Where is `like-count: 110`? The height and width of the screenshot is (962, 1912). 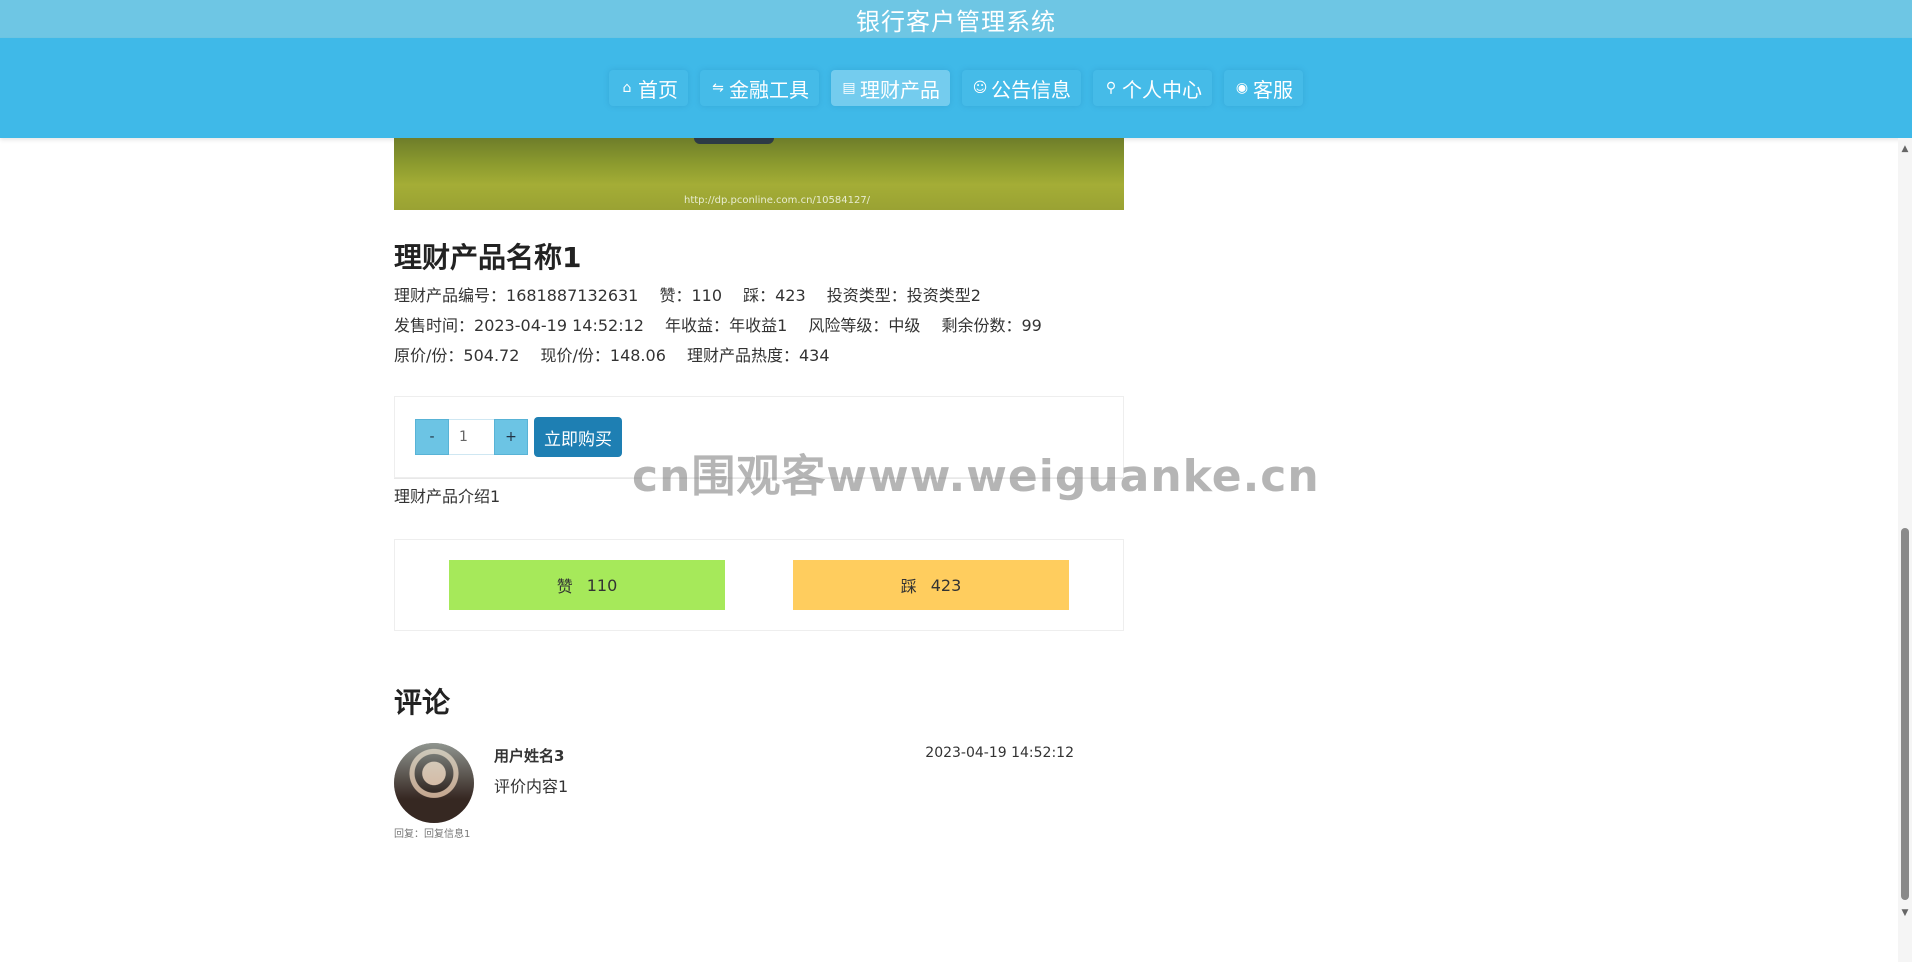
like-count: 110 is located at coordinates (602, 585).